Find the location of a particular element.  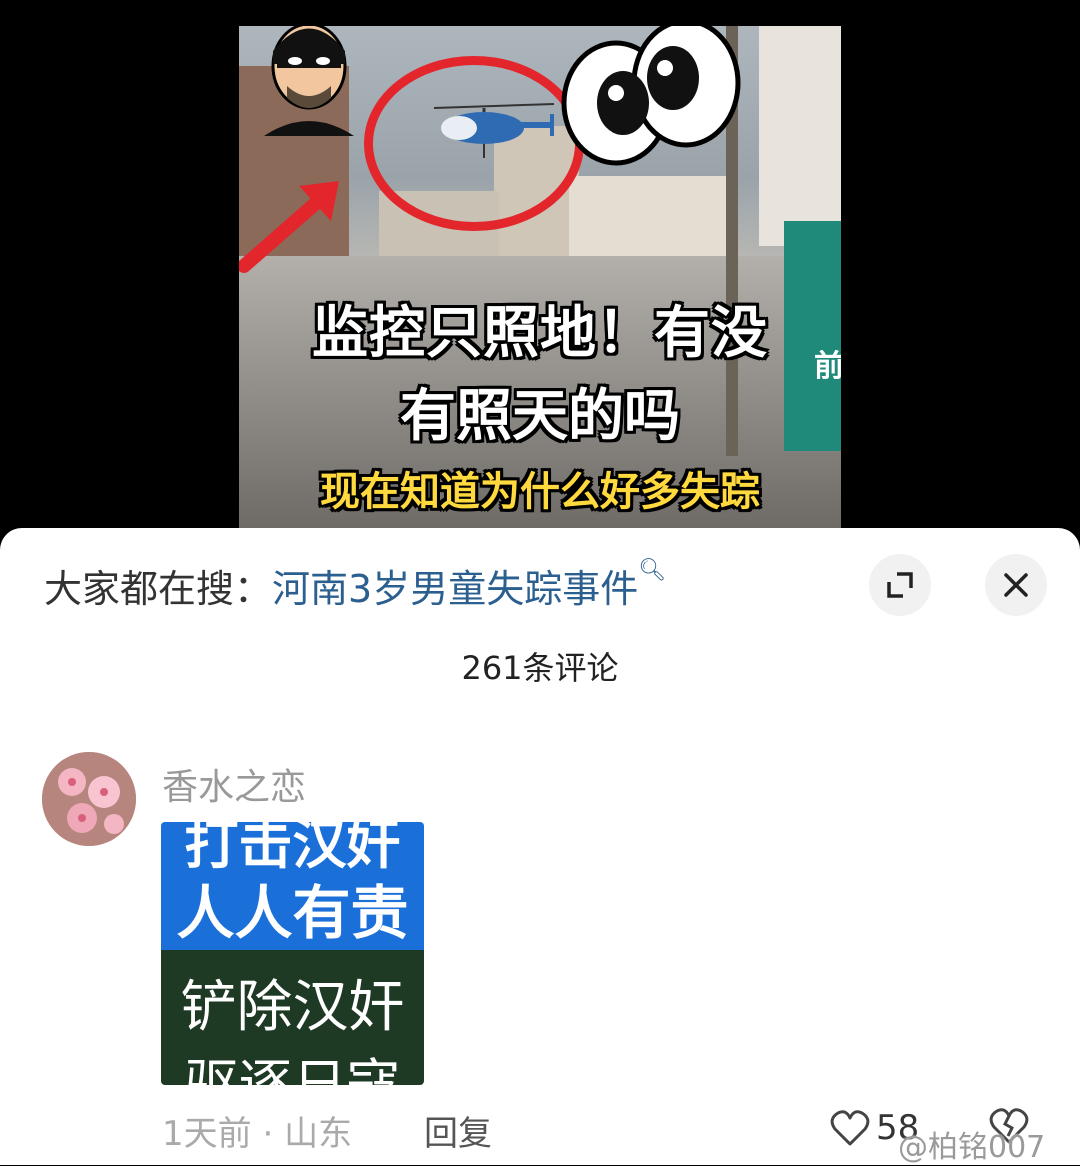

comment-sticker-image: 打击汉奸 人人有责 铲除汉奸 驱逐日寇 is located at coordinates (292, 953).